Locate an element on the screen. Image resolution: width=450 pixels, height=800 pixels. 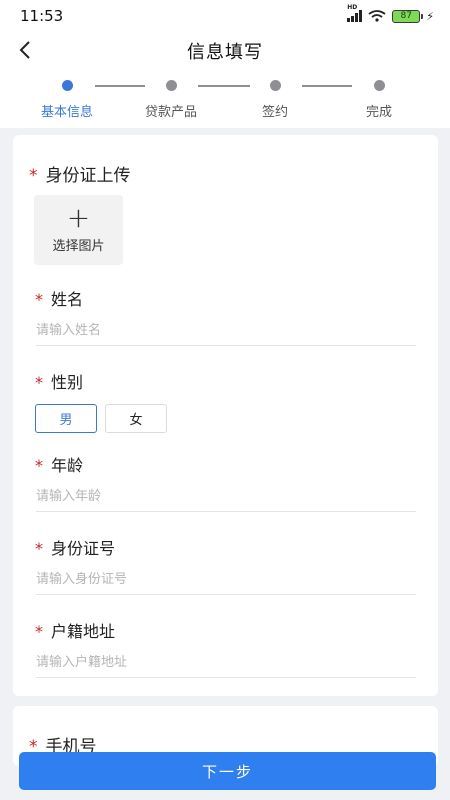
id-number-label-text: 身份证号 is located at coordinates (83, 548).